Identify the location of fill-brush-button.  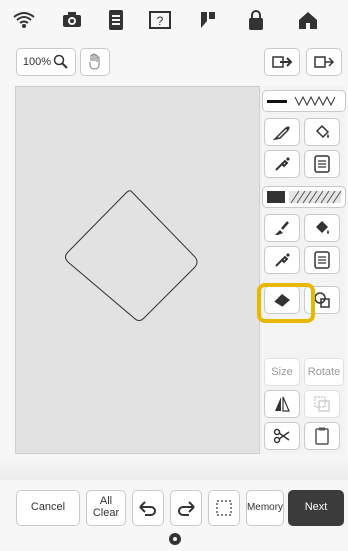
(282, 228).